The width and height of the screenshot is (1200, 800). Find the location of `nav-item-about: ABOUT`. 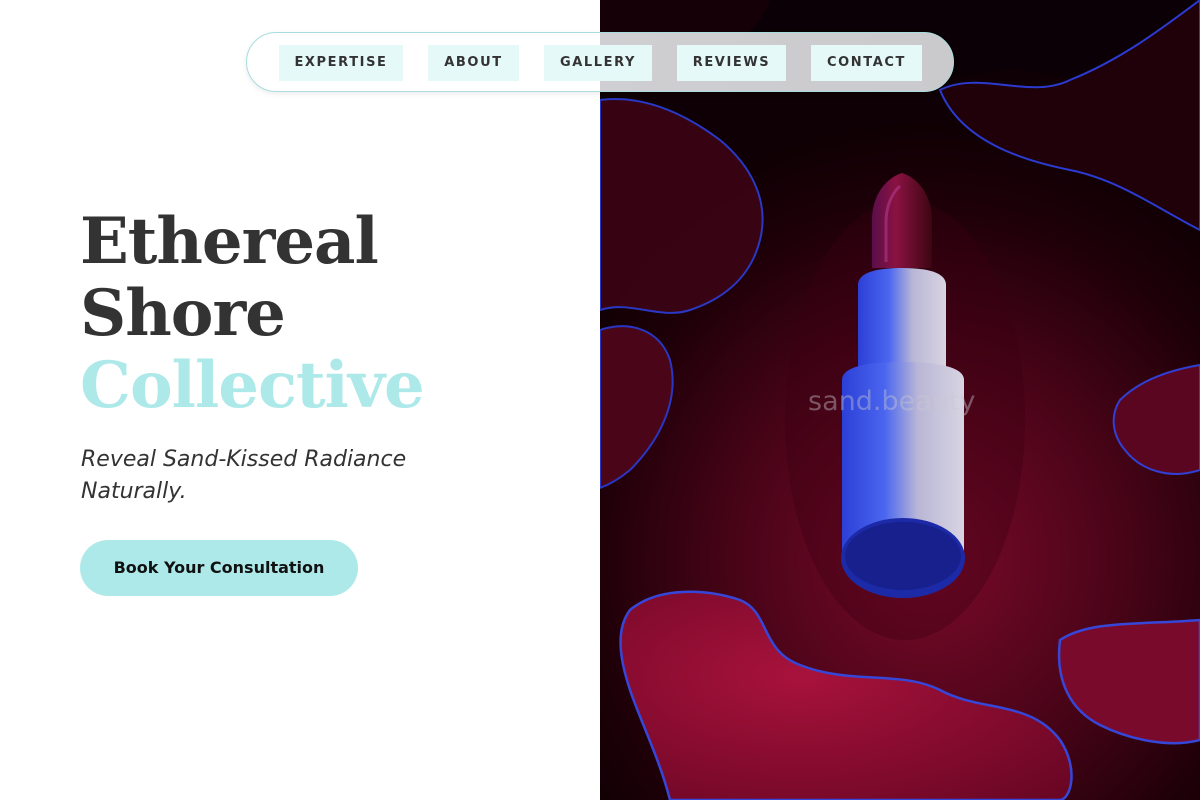

nav-item-about: ABOUT is located at coordinates (473, 63).